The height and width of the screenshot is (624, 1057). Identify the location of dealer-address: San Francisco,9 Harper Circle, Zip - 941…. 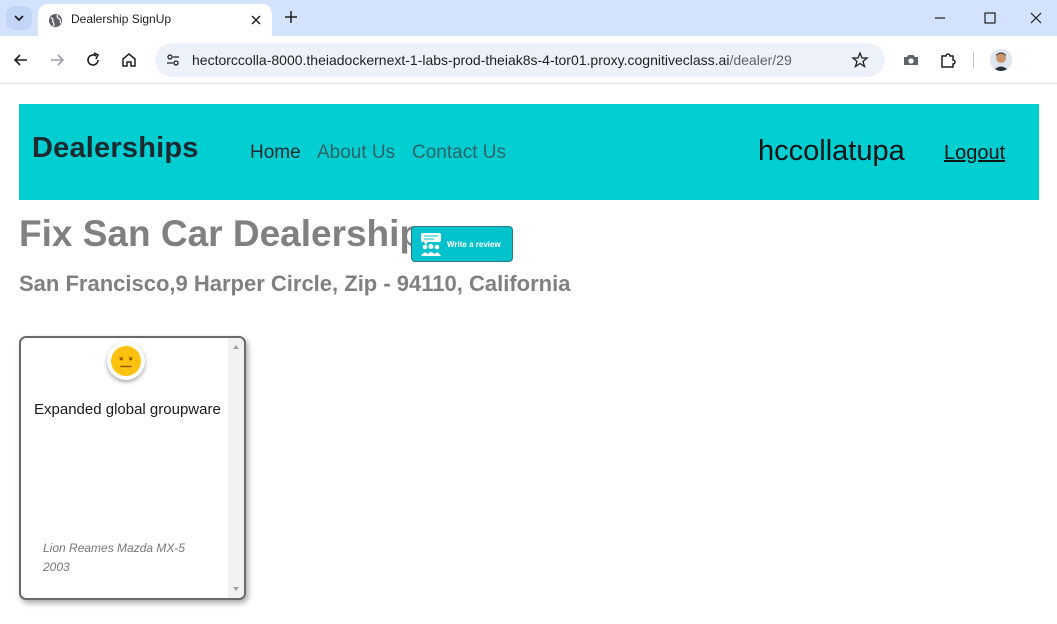
(295, 283).